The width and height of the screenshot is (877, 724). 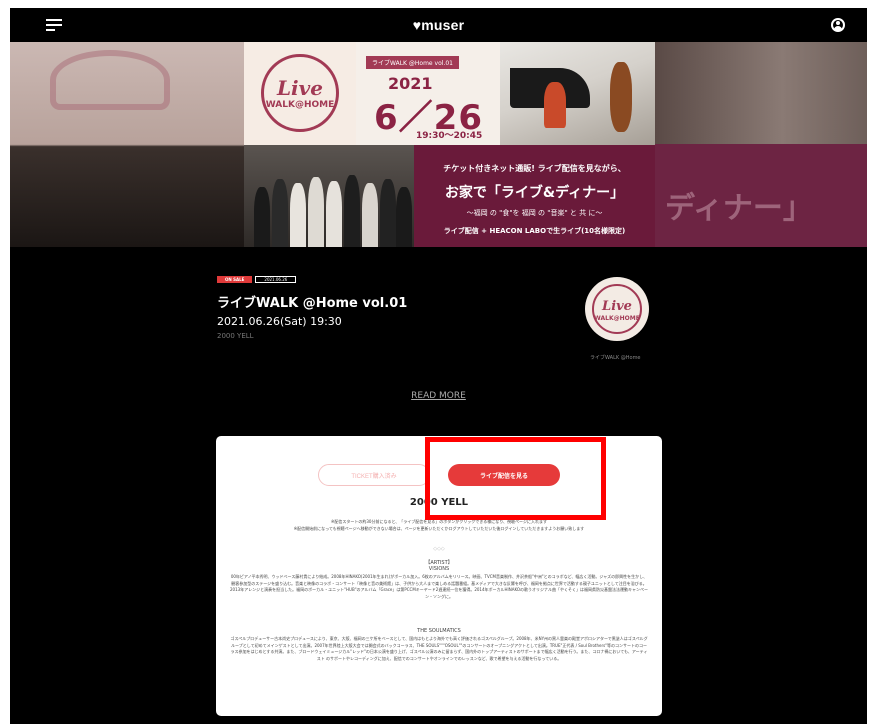 I want to click on top-bar: ♥muser, so click(x=438, y=25).